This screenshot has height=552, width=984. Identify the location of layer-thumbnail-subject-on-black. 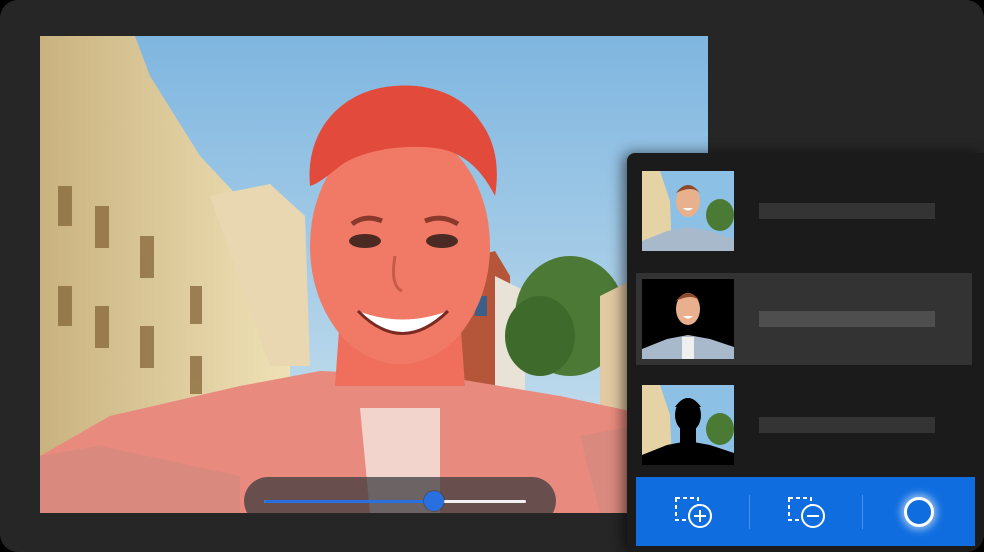
(688, 319).